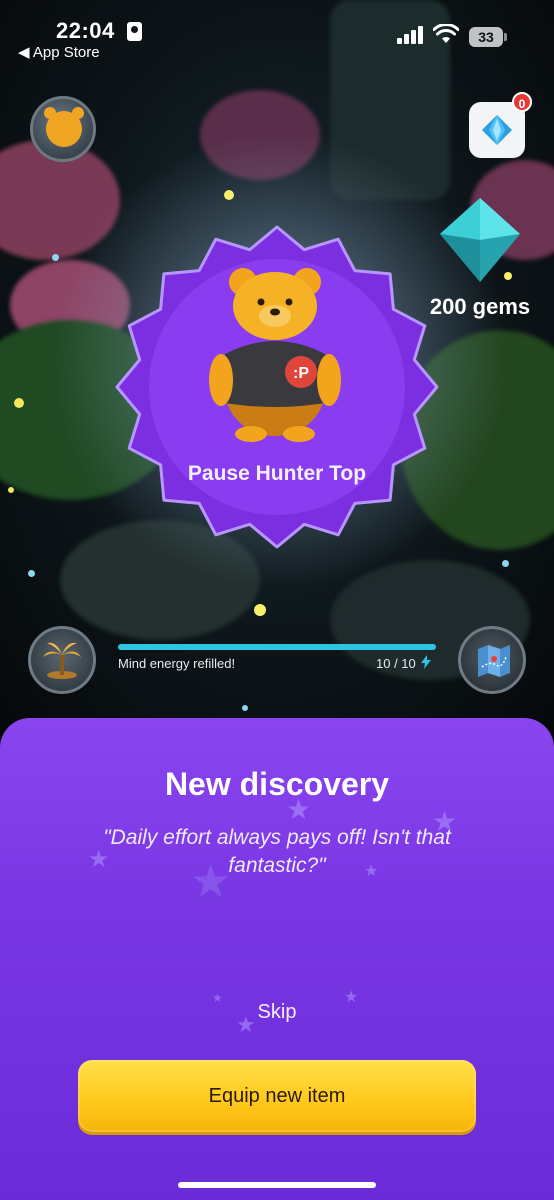  I want to click on back-to-app-store-link: ◀ App Store, so click(59, 52).